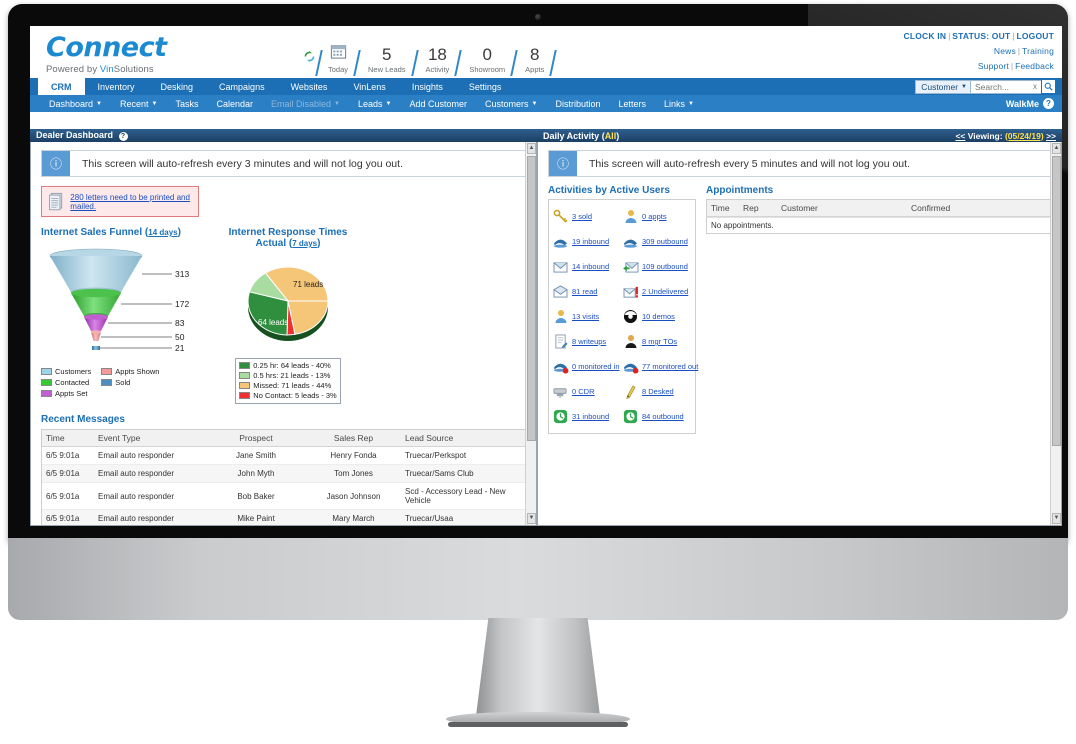 The height and width of the screenshot is (744, 1076). What do you see at coordinates (1005, 51) in the screenshot?
I see `news-link: News` at bounding box center [1005, 51].